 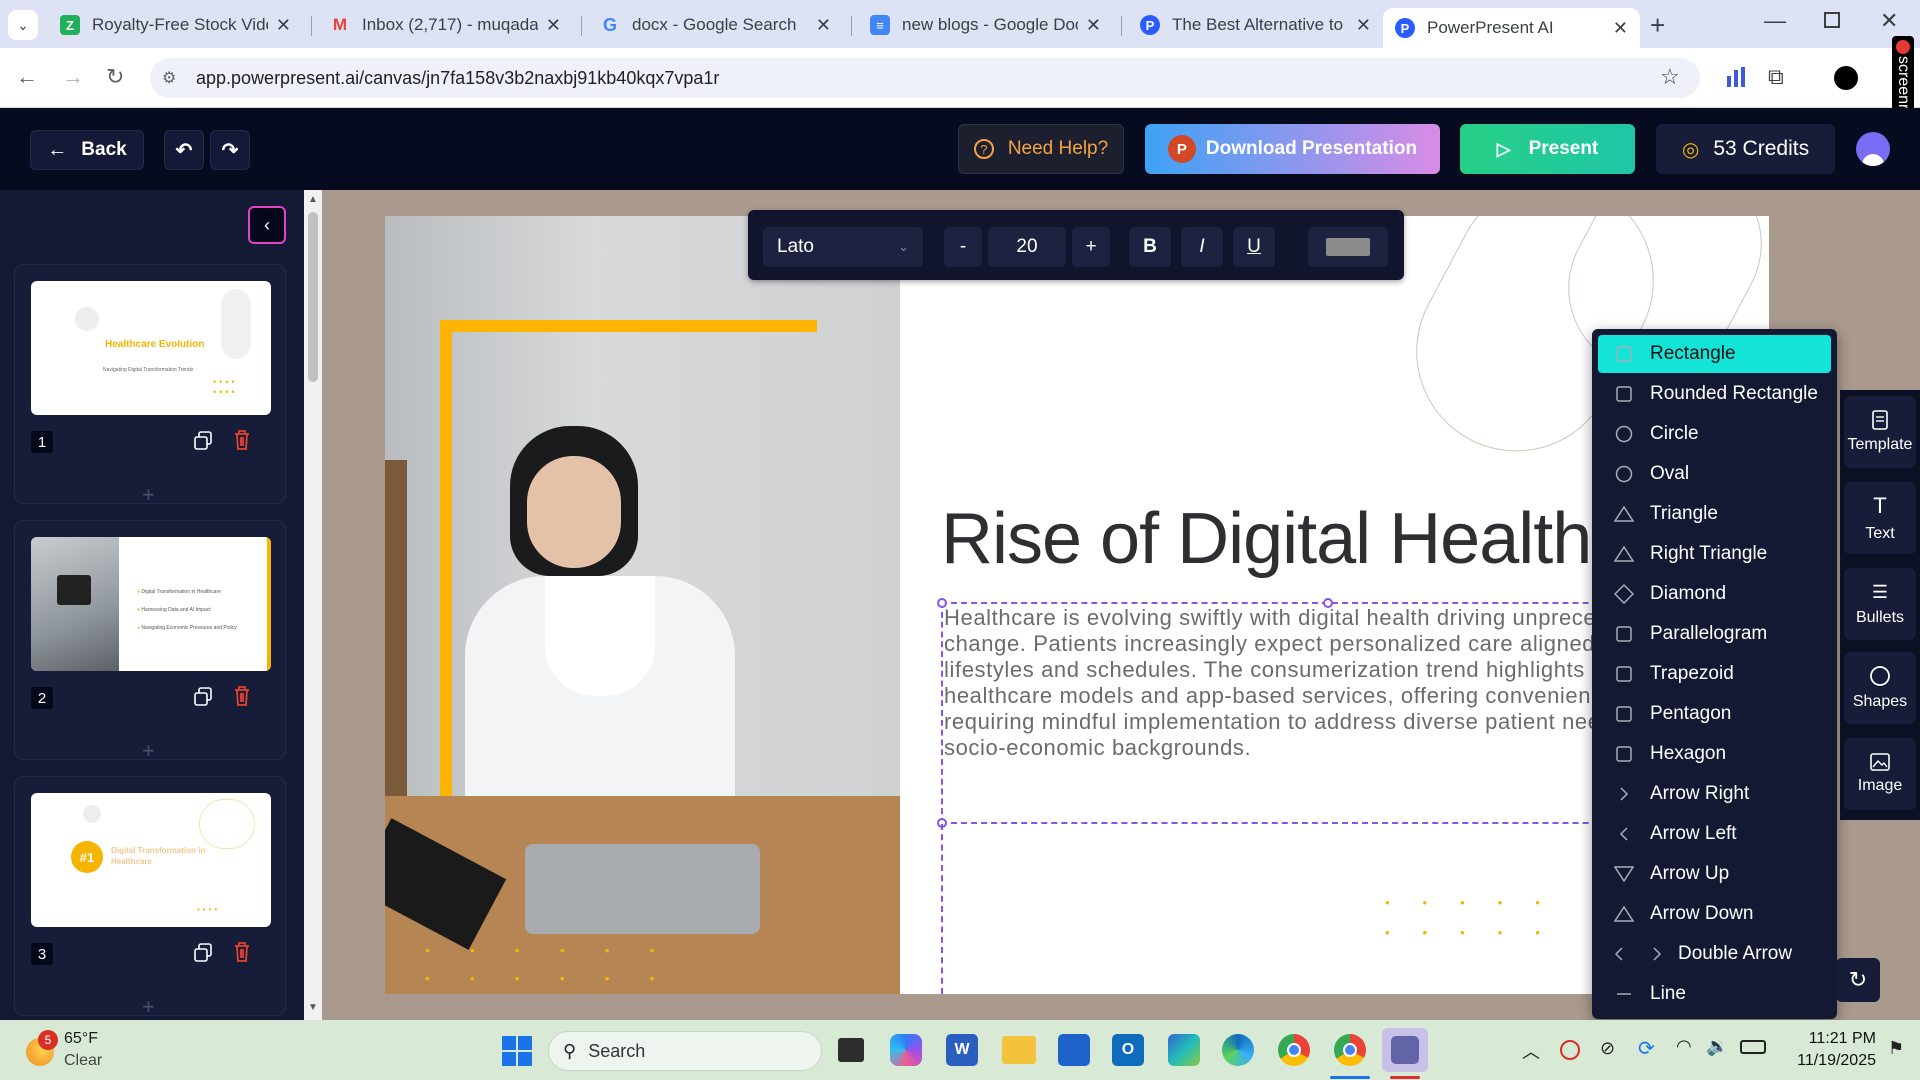 What do you see at coordinates (1714, 354) in the screenshot?
I see `shape-option-rectangle: Rectangle` at bounding box center [1714, 354].